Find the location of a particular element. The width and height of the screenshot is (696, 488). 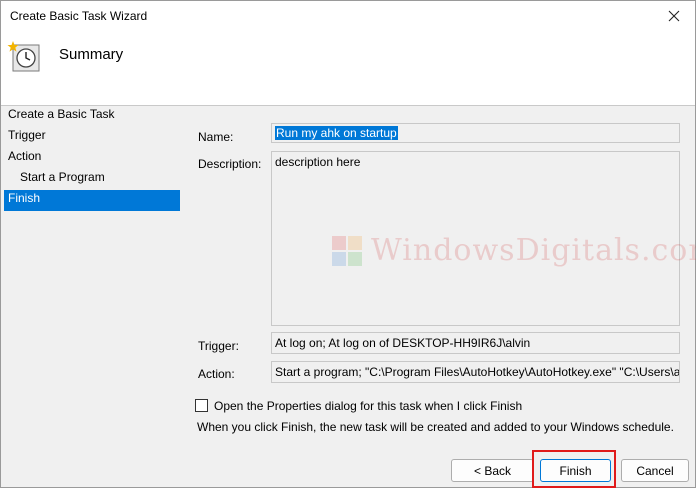

description-value: description here is located at coordinates (318, 162).